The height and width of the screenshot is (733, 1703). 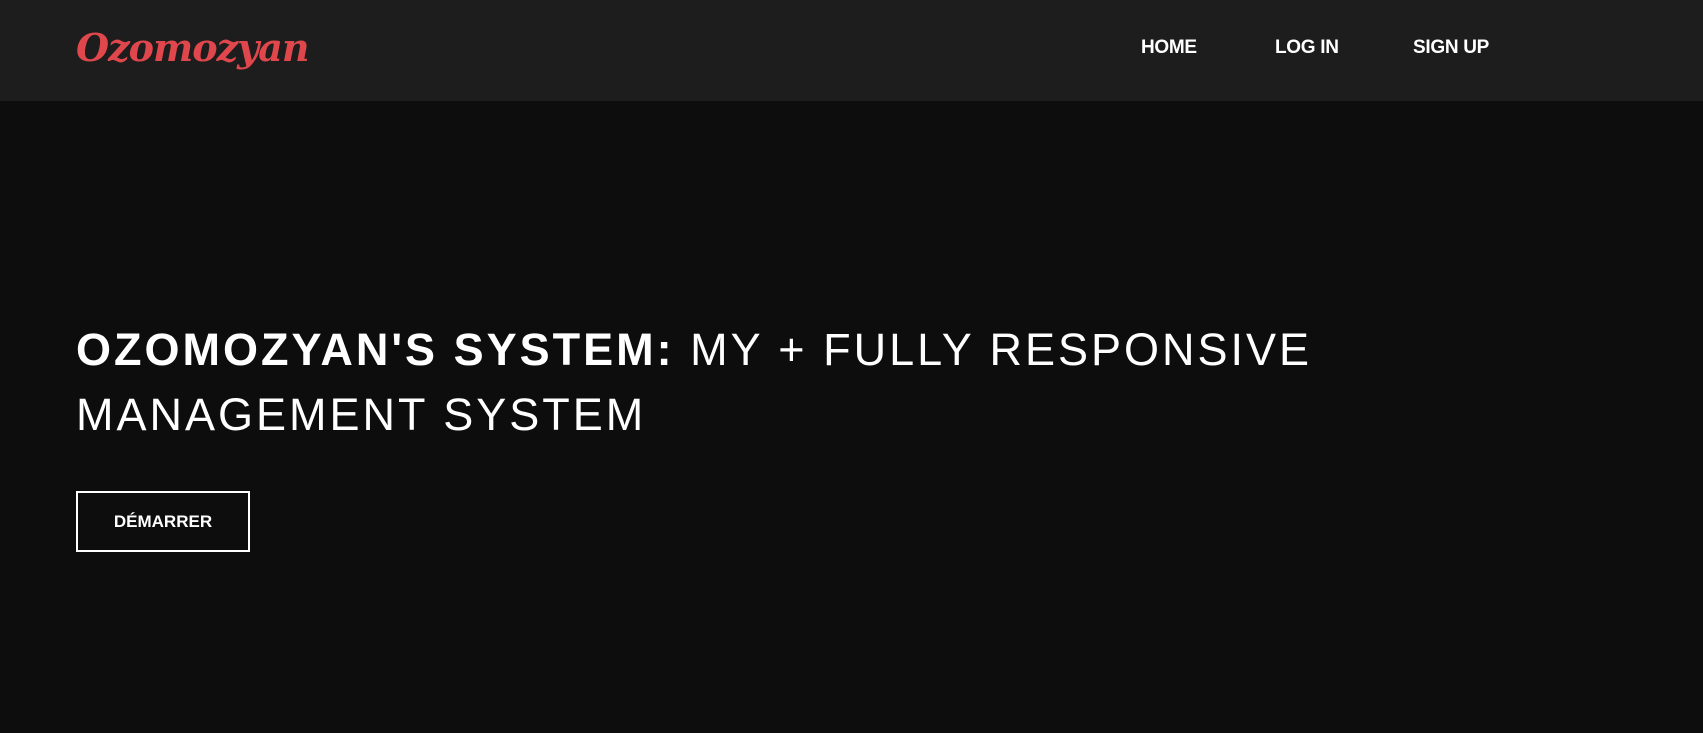 What do you see at coordinates (163, 521) in the screenshot?
I see `start-button: DÉMARRER` at bounding box center [163, 521].